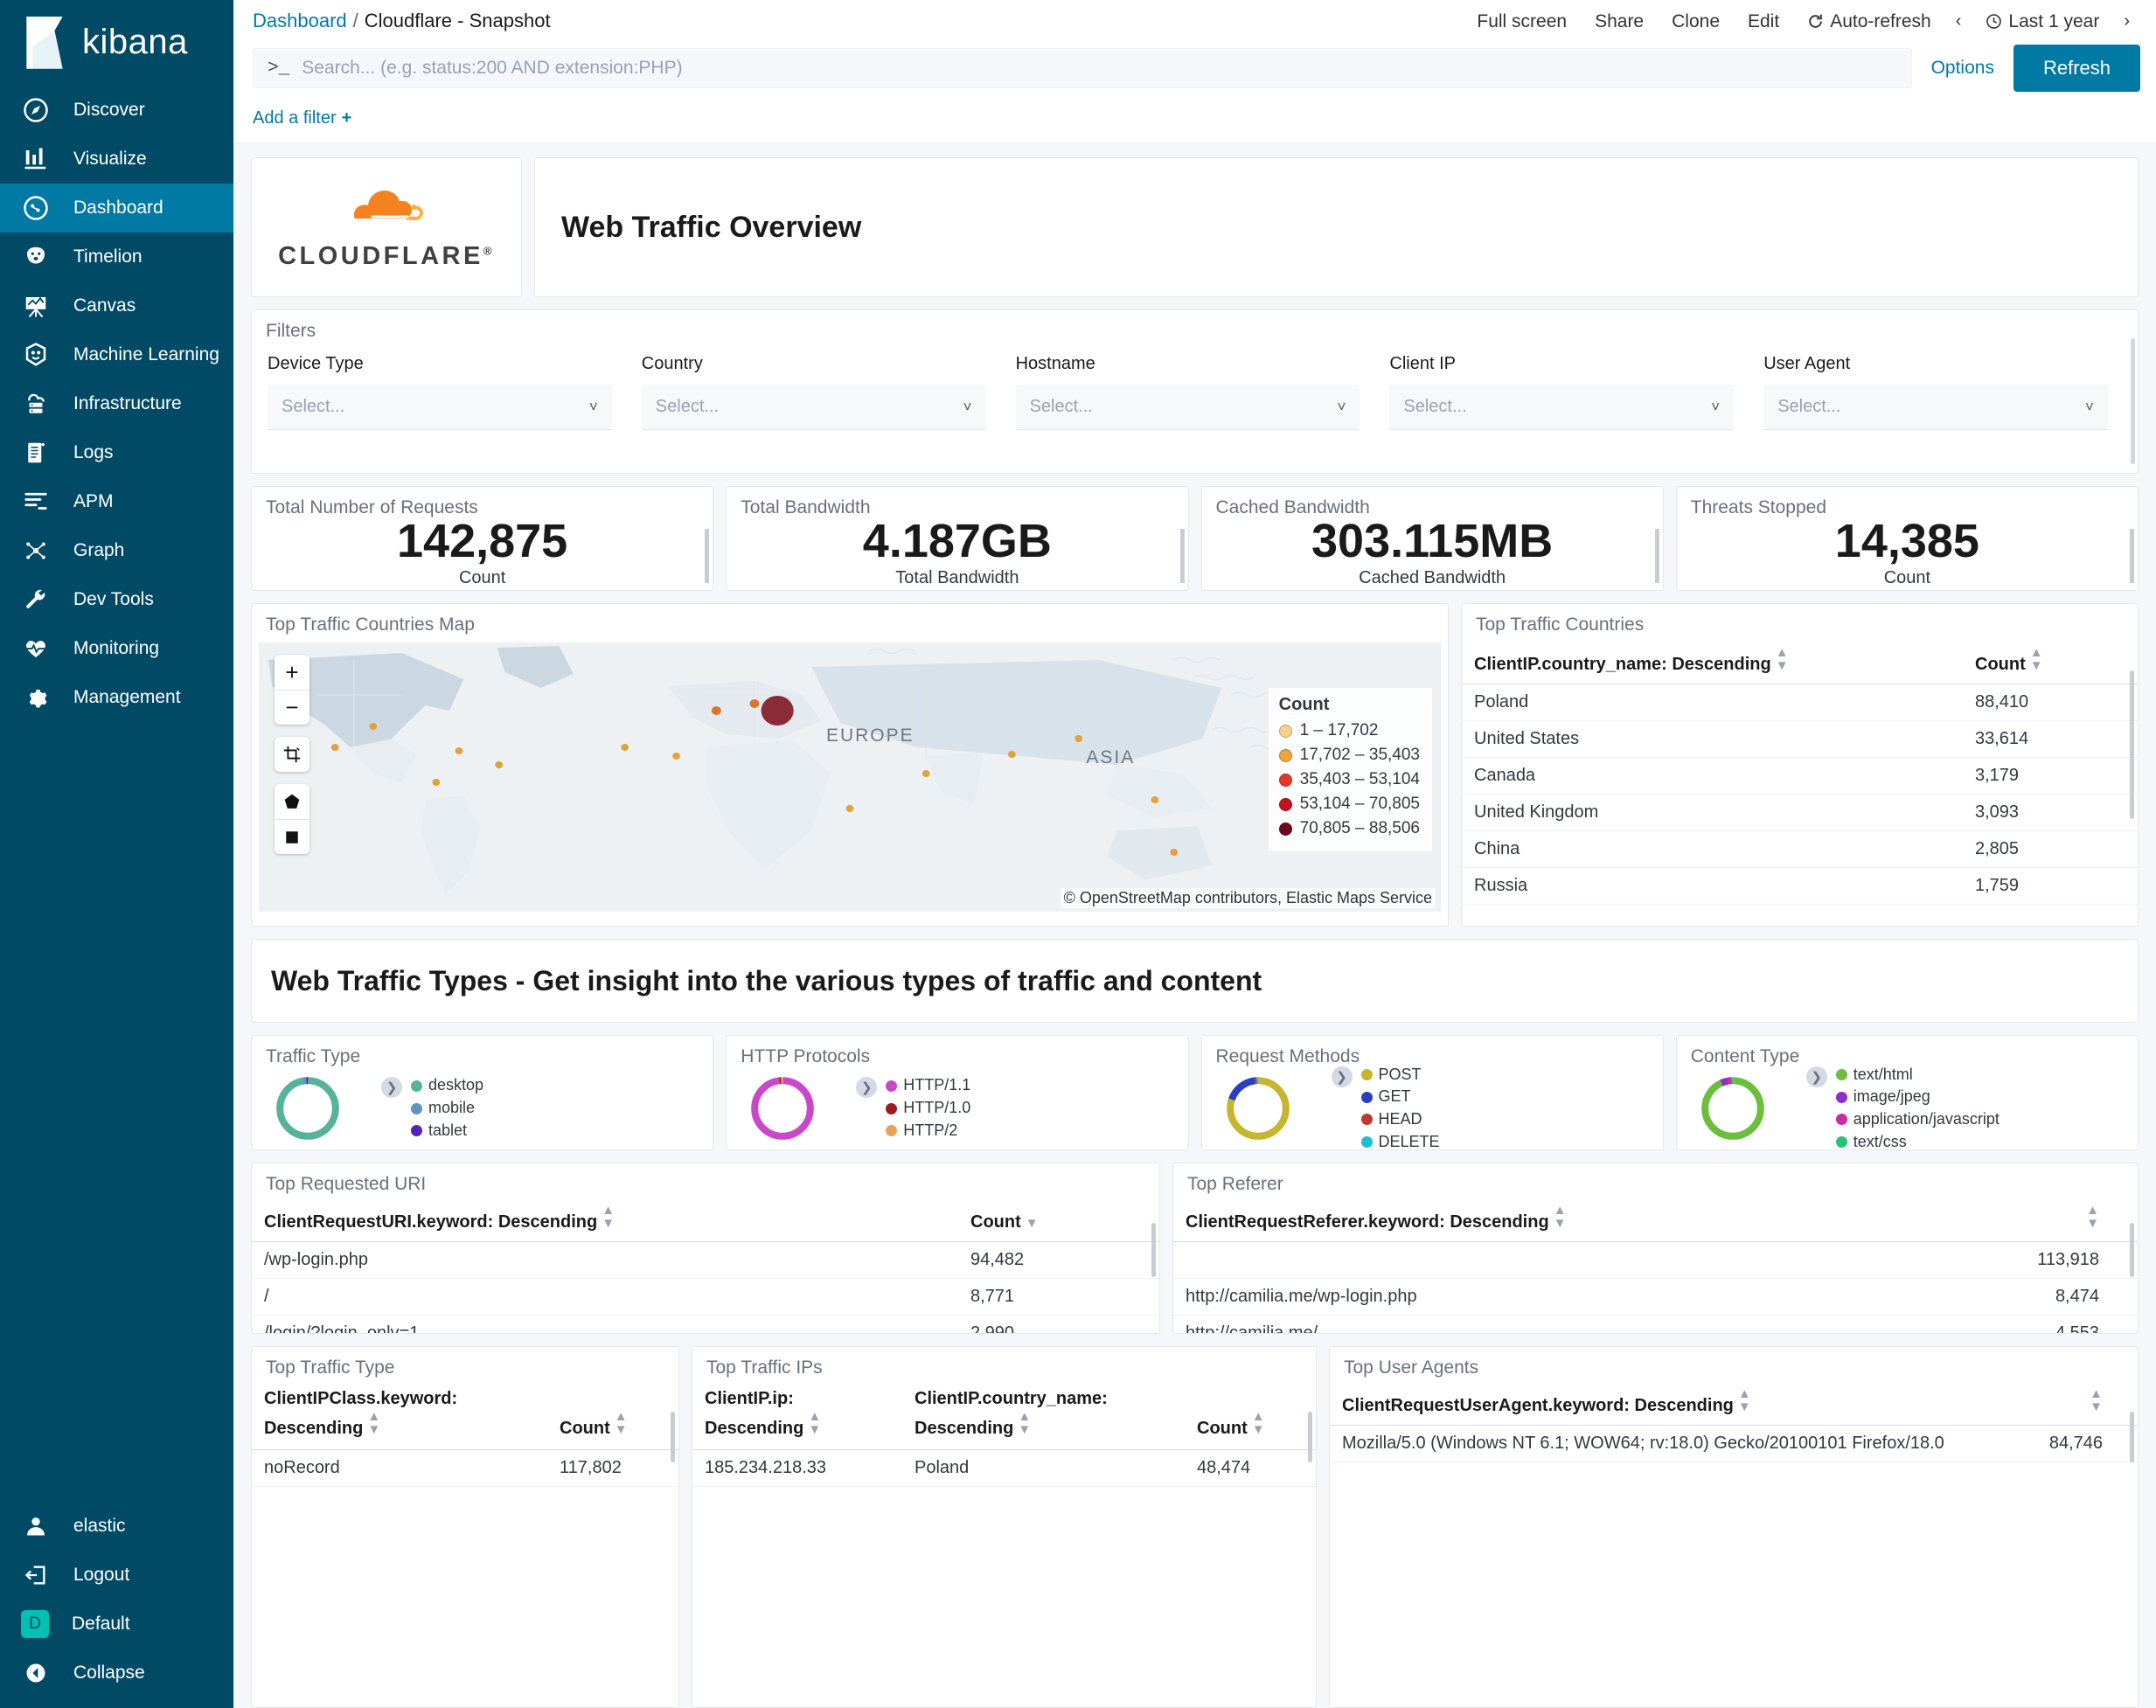 The width and height of the screenshot is (2156, 1708). I want to click on table-row: /login/?login_only=1 2,990, so click(705, 1324).